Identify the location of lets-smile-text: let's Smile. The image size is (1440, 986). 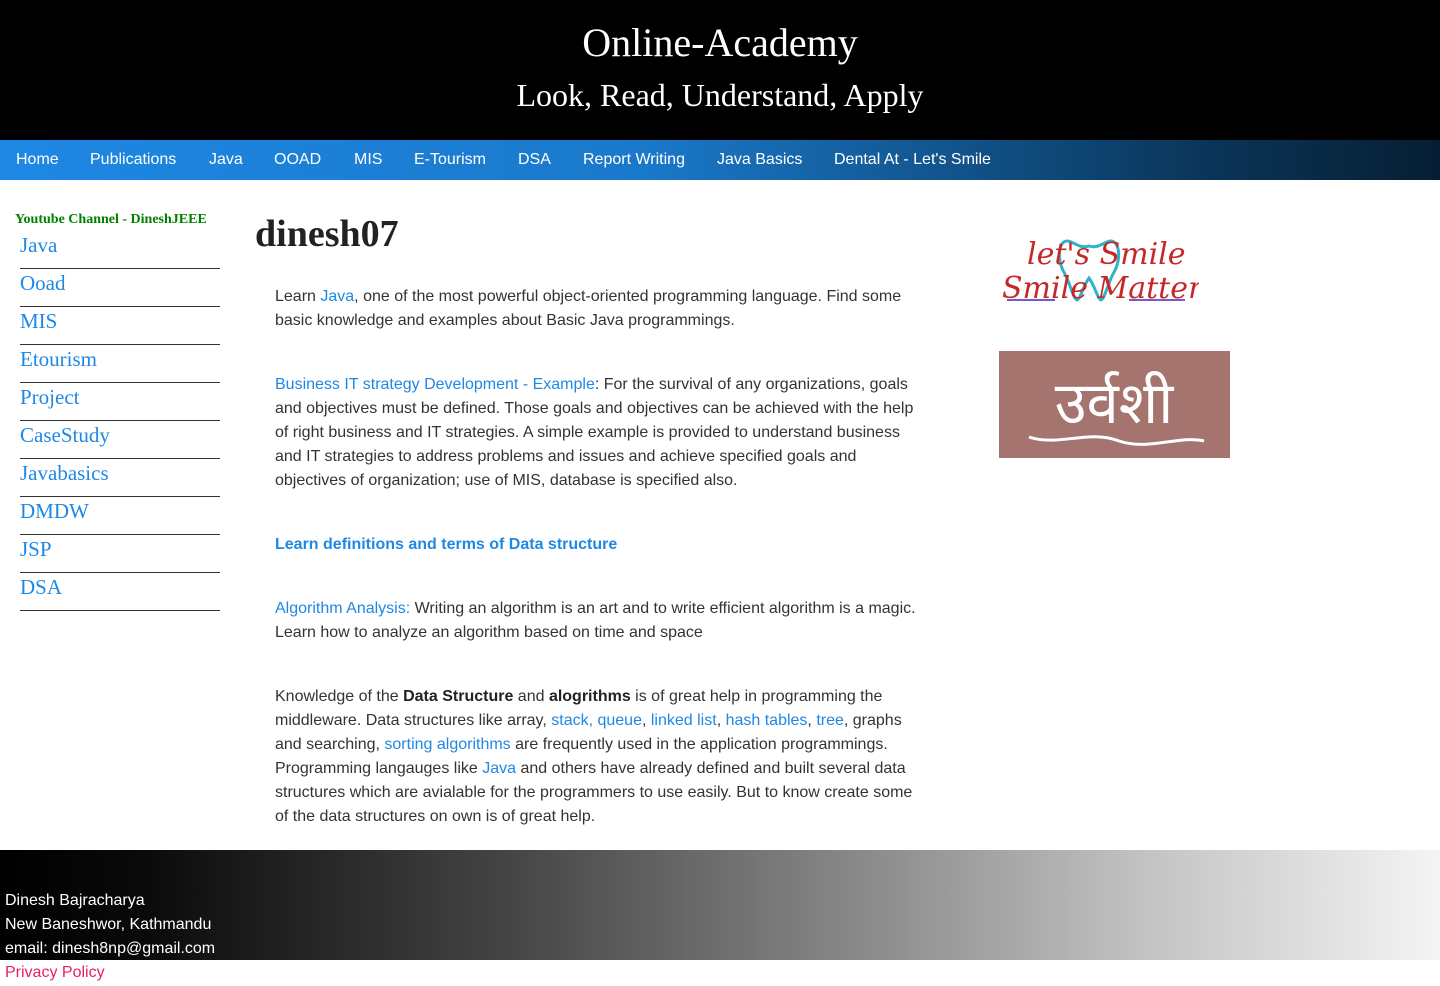
(1106, 254).